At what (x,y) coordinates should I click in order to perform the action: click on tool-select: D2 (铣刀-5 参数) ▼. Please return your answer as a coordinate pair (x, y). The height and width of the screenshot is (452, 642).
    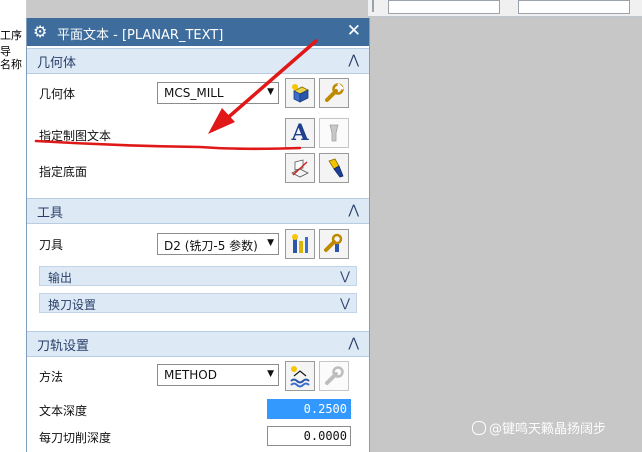
    Looking at the image, I should click on (218, 244).